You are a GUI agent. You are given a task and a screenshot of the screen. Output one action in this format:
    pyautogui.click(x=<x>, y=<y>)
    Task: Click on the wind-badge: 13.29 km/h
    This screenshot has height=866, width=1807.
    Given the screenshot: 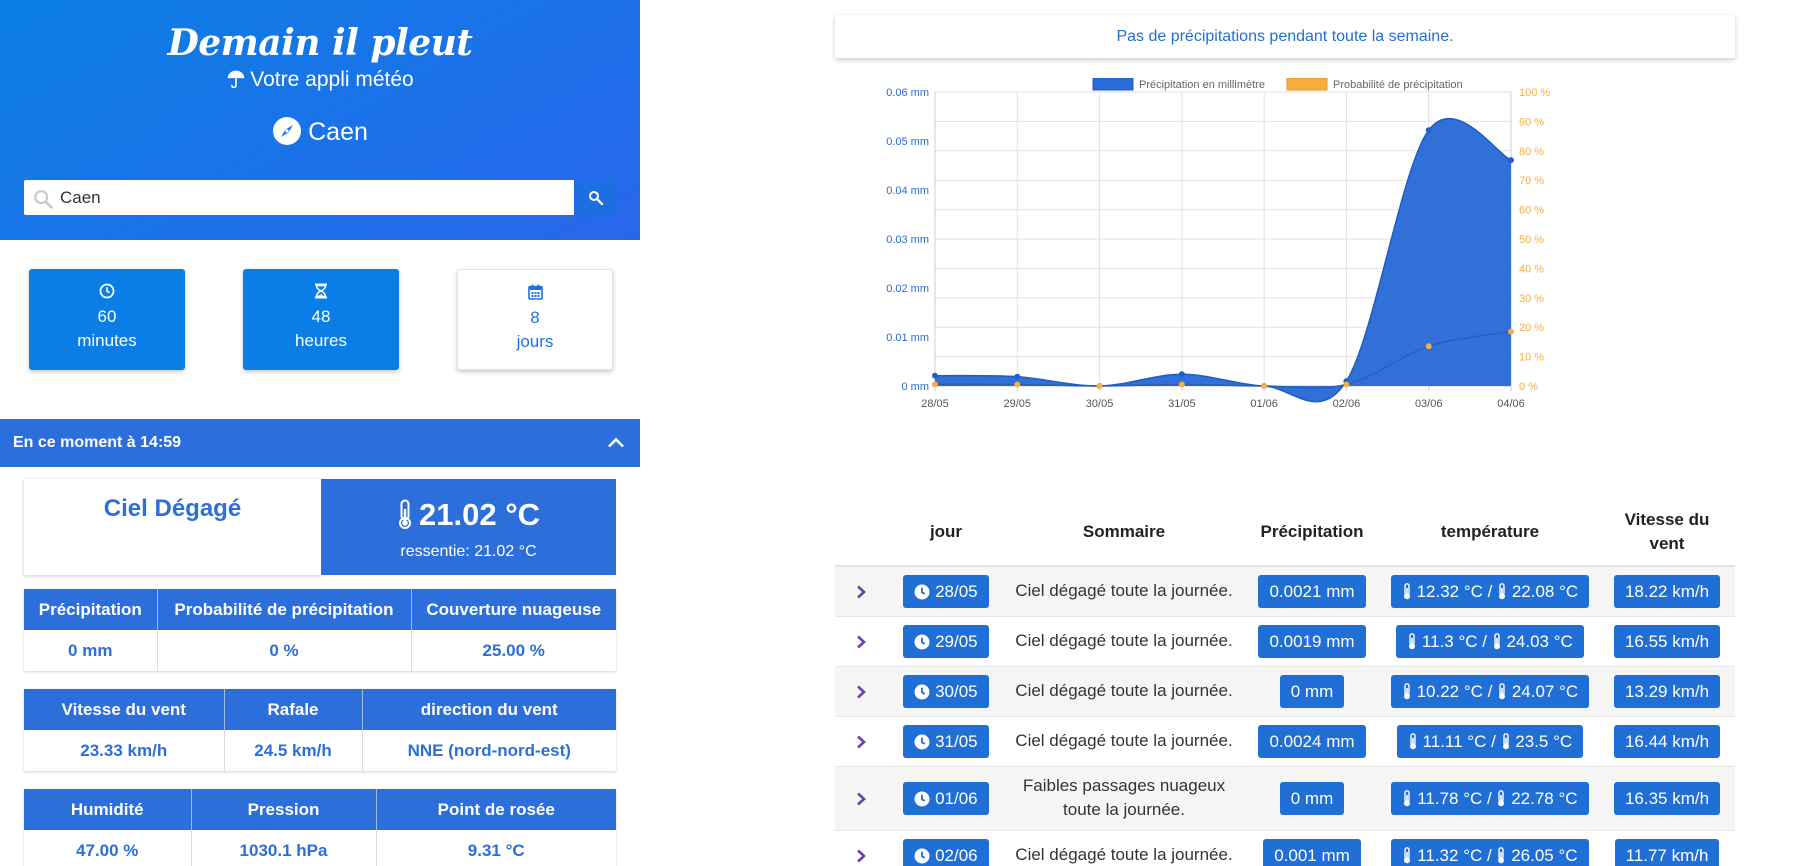 What is the action you would take?
    pyautogui.click(x=1667, y=691)
    